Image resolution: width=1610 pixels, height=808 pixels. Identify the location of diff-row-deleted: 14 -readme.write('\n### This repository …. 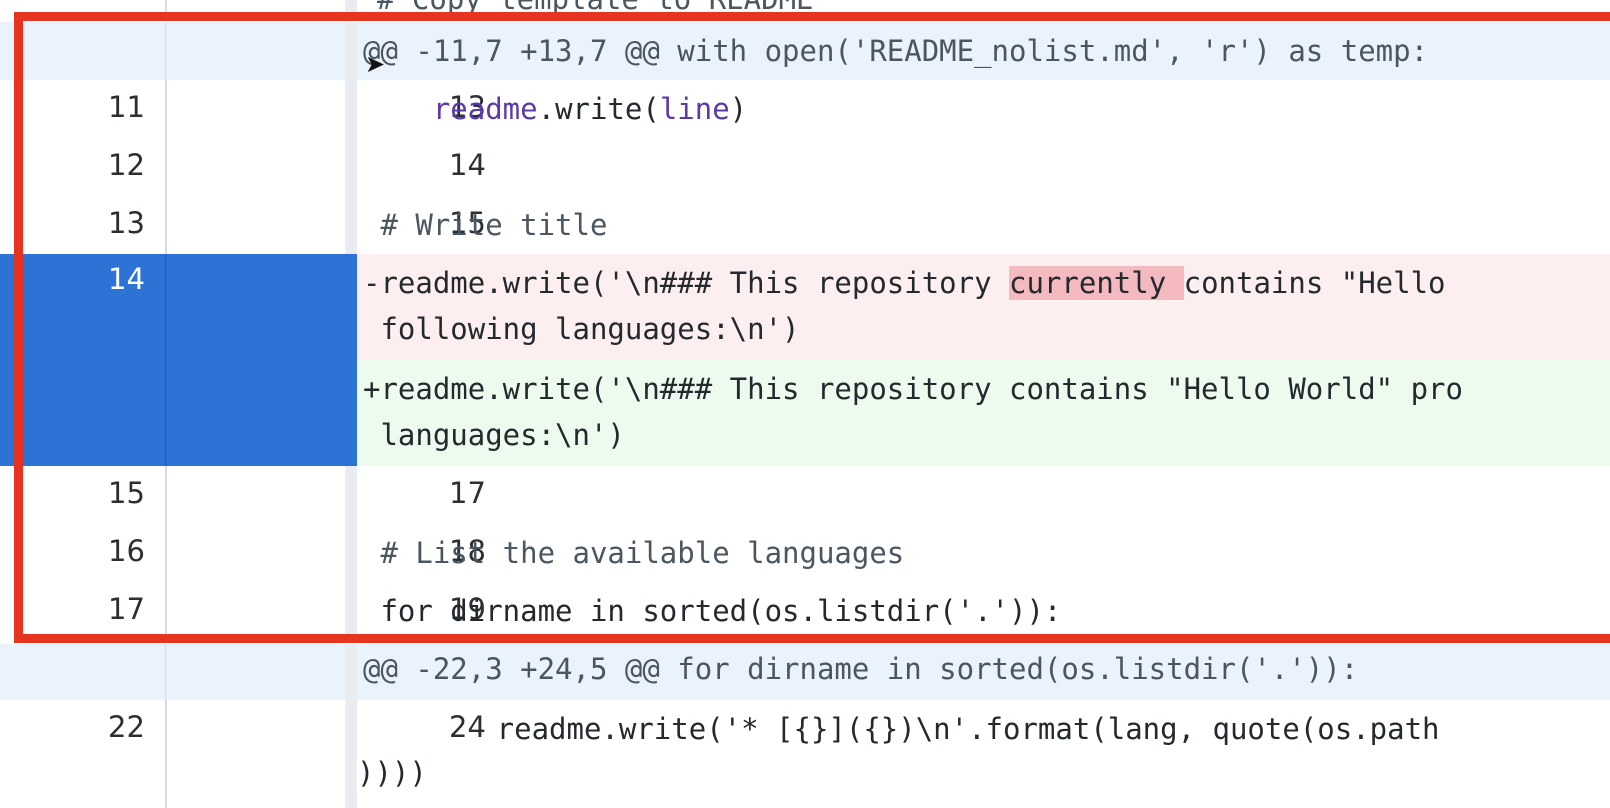
(805, 307).